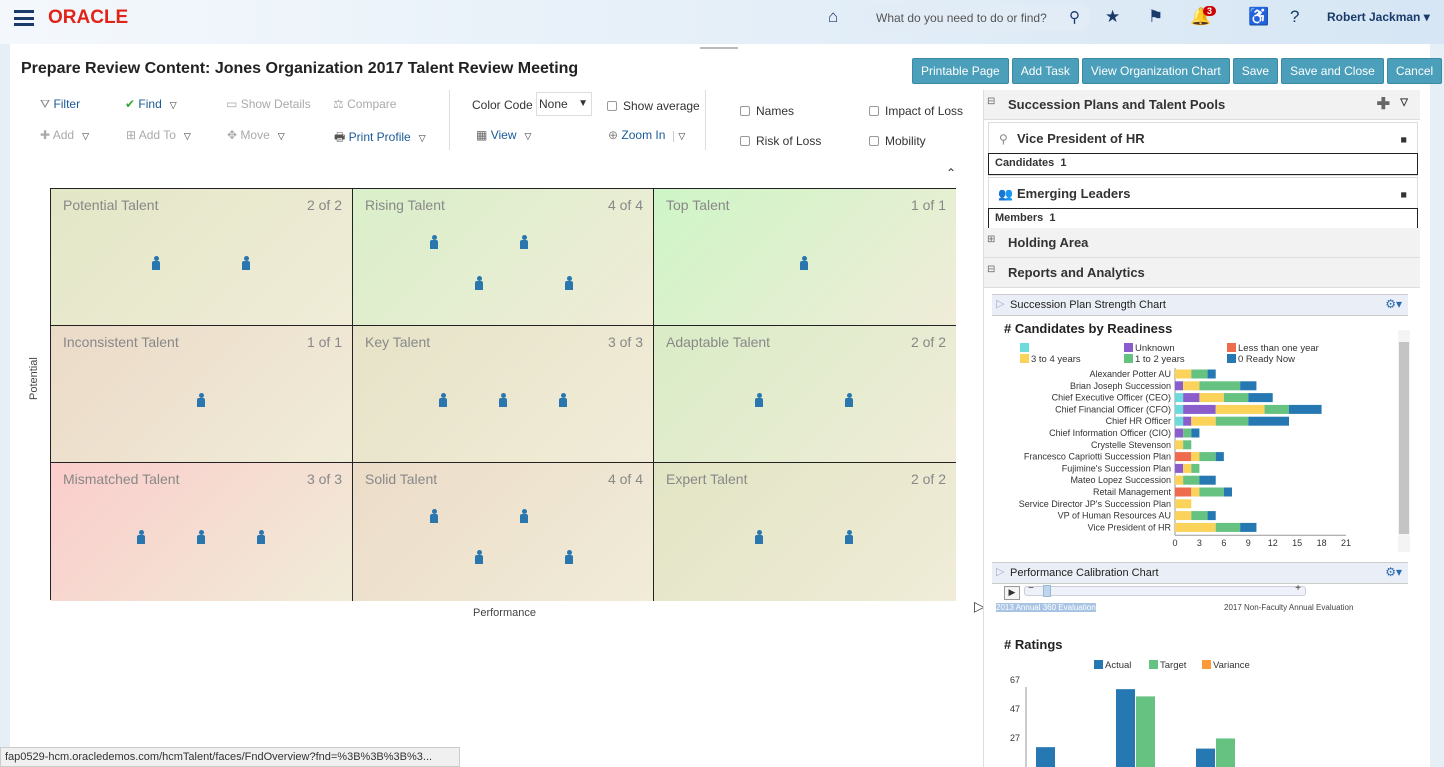 Image resolution: width=1444 pixels, height=767 pixels. I want to click on play-button: ▶, so click(1012, 593).